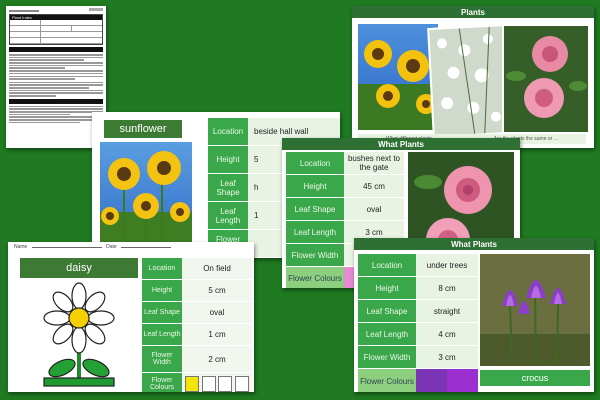  What do you see at coordinates (217, 334) in the screenshot?
I see `row-value: 1 cm` at bounding box center [217, 334].